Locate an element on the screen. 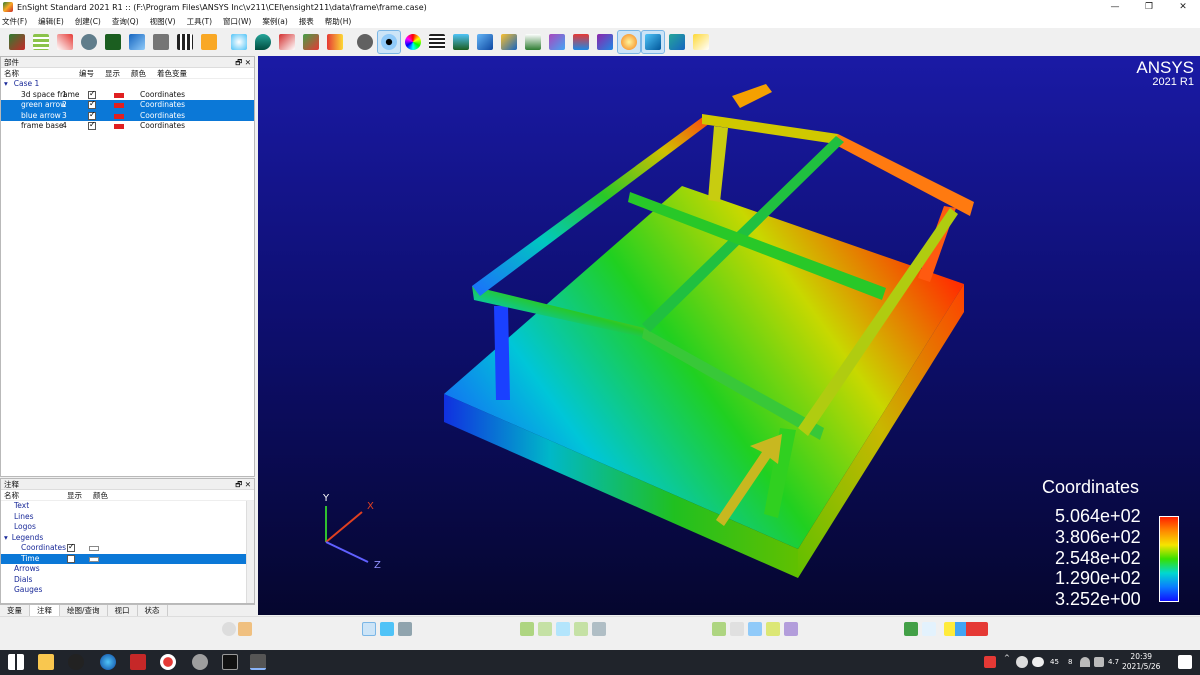  shading-tool-button is located at coordinates (485, 42).